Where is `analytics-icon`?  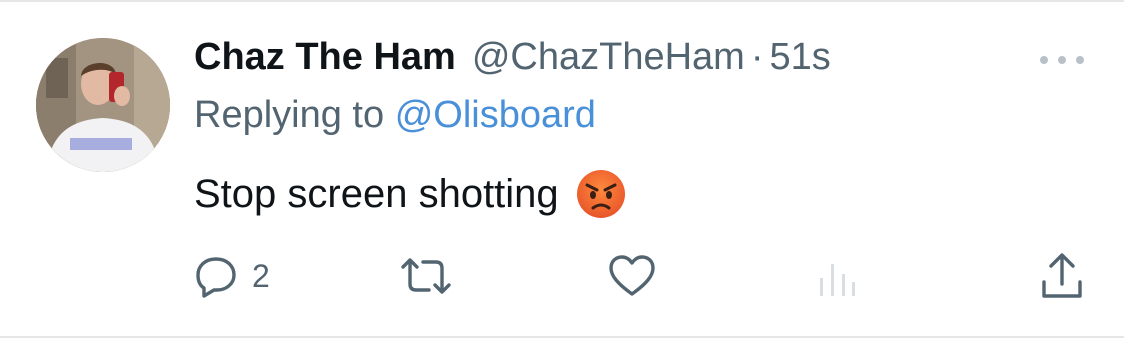
analytics-icon is located at coordinates (837, 280).